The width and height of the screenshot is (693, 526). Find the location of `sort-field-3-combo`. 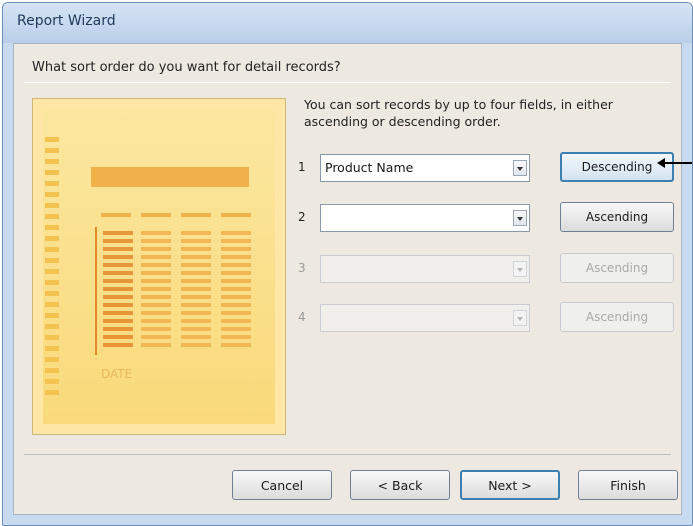

sort-field-3-combo is located at coordinates (425, 269).